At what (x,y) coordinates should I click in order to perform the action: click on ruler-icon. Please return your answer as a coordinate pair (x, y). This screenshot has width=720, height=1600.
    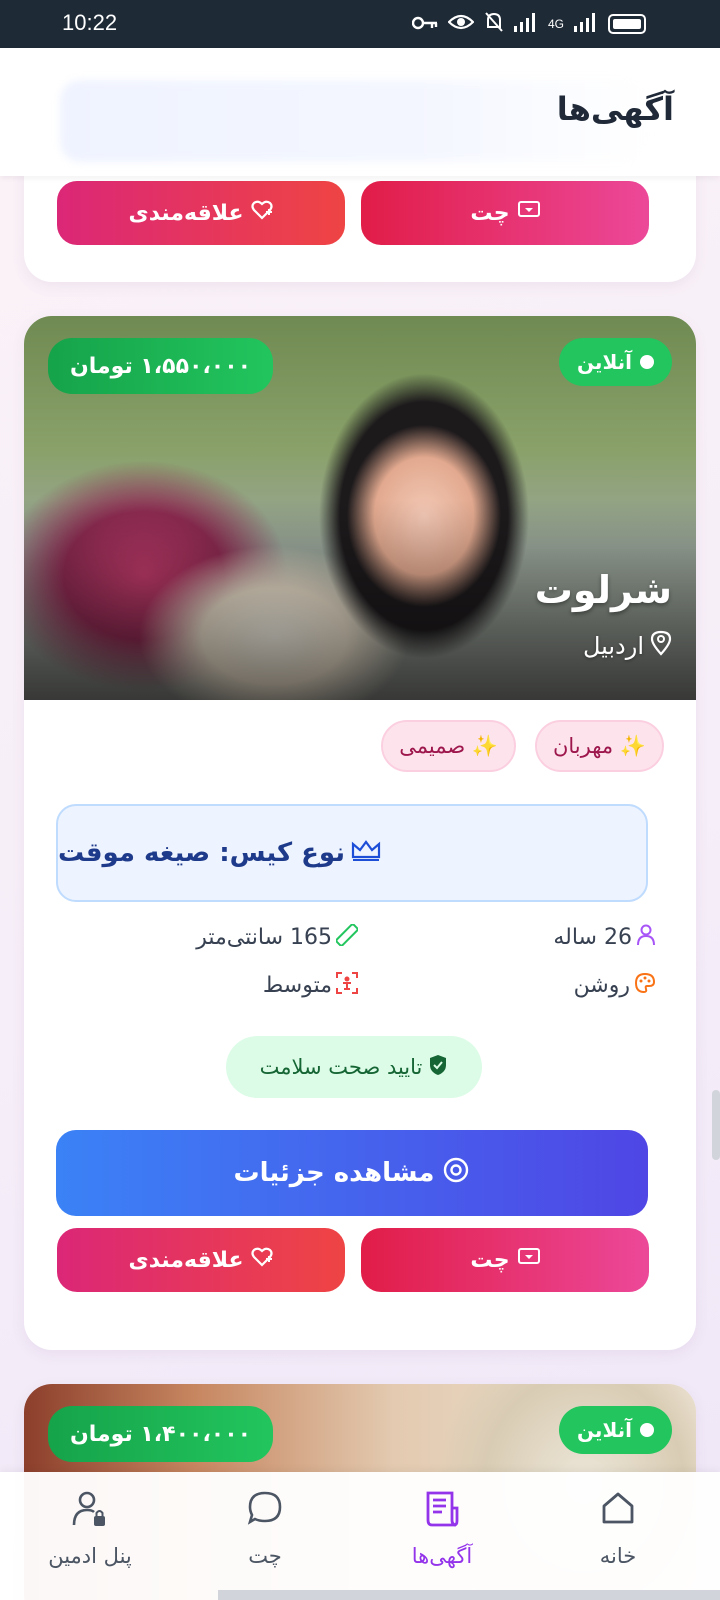
    Looking at the image, I should click on (347, 937).